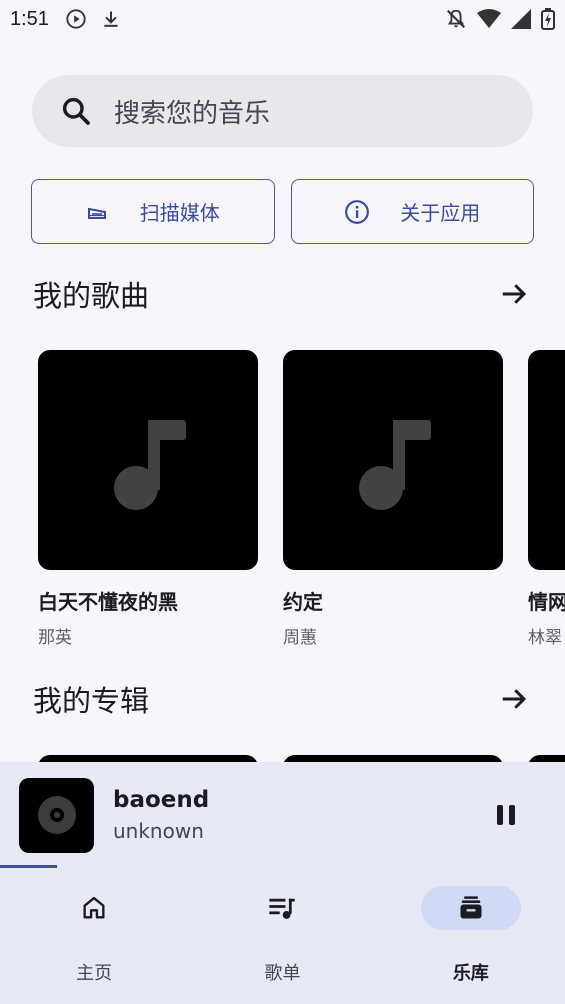  What do you see at coordinates (521, 19) in the screenshot?
I see `signal-icon` at bounding box center [521, 19].